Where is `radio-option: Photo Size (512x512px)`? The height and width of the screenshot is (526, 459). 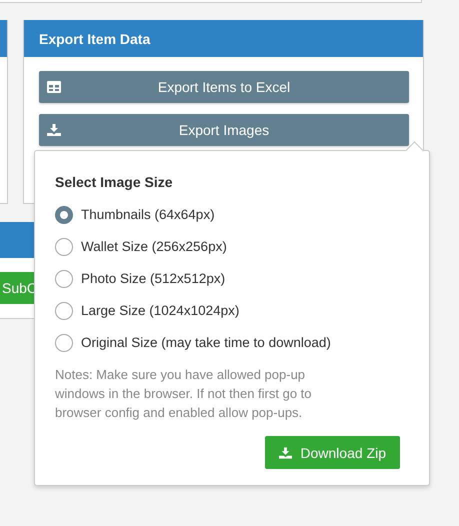
radio-option: Photo Size (512x512px) is located at coordinates (232, 278).